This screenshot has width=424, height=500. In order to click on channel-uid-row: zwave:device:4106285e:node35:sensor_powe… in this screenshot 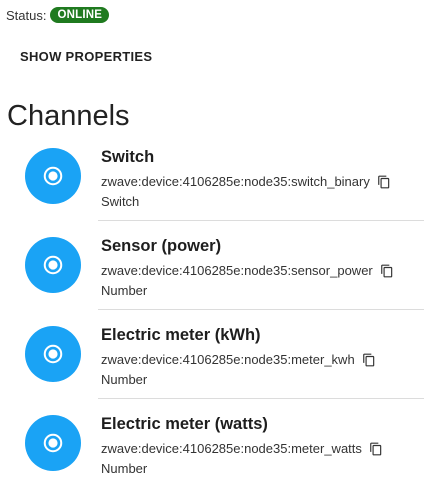, I will do `click(247, 270)`.